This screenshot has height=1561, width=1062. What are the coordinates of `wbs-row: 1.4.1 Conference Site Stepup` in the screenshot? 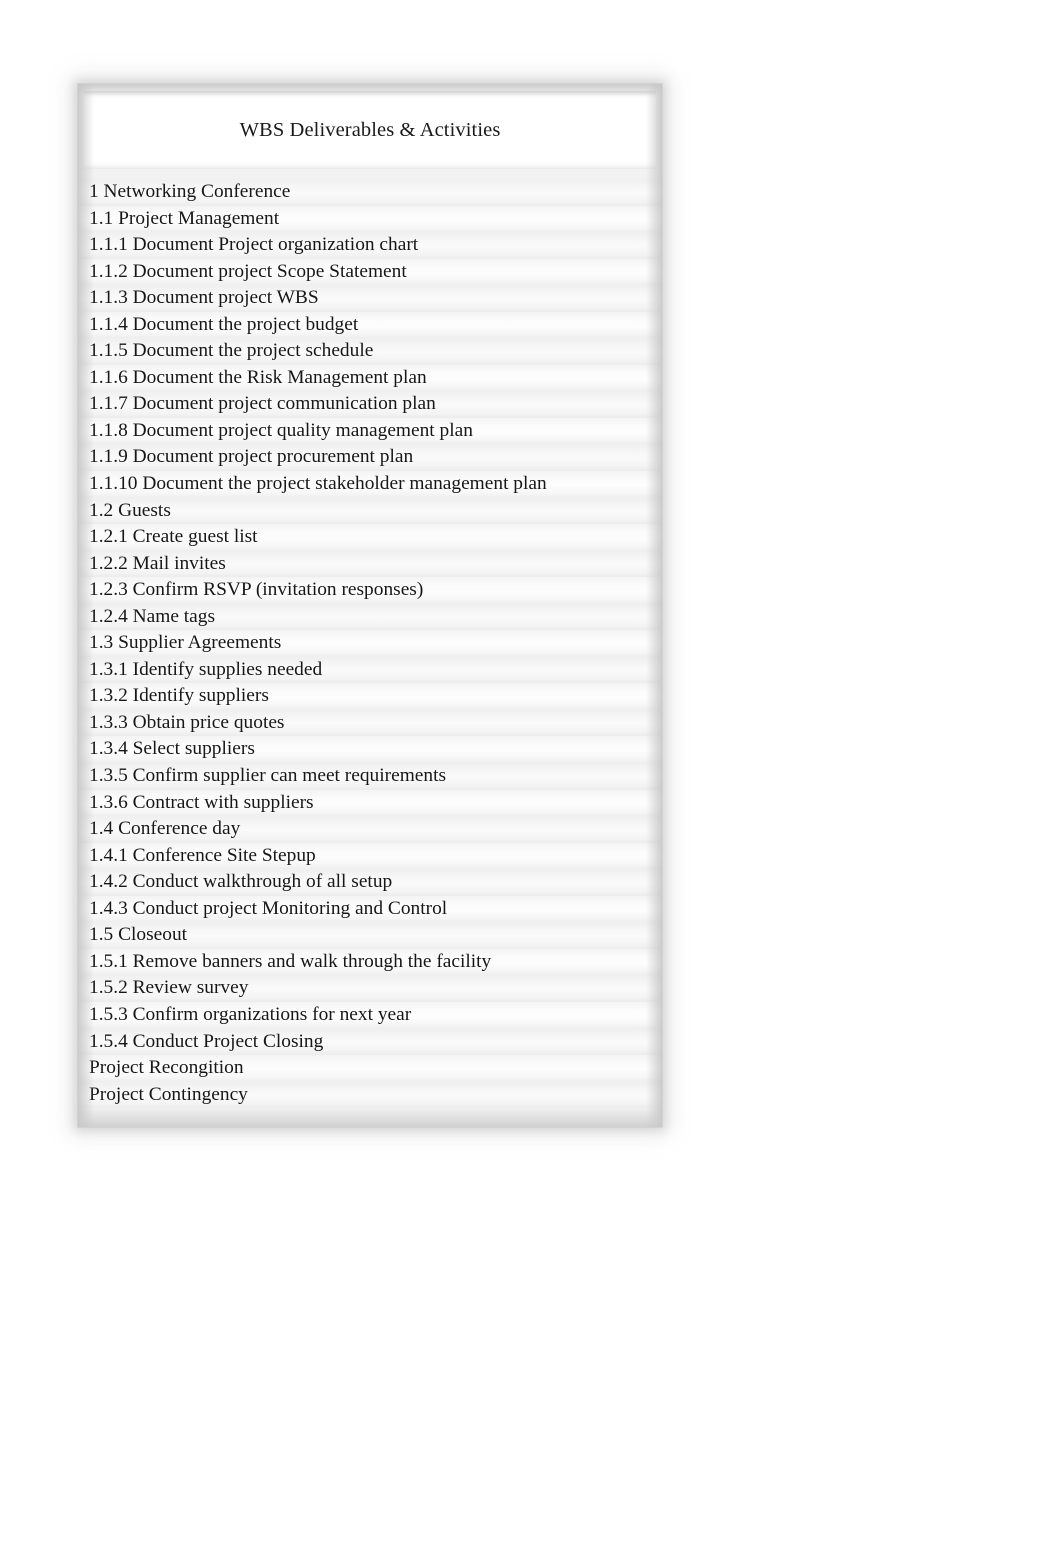 It's located at (370, 856).